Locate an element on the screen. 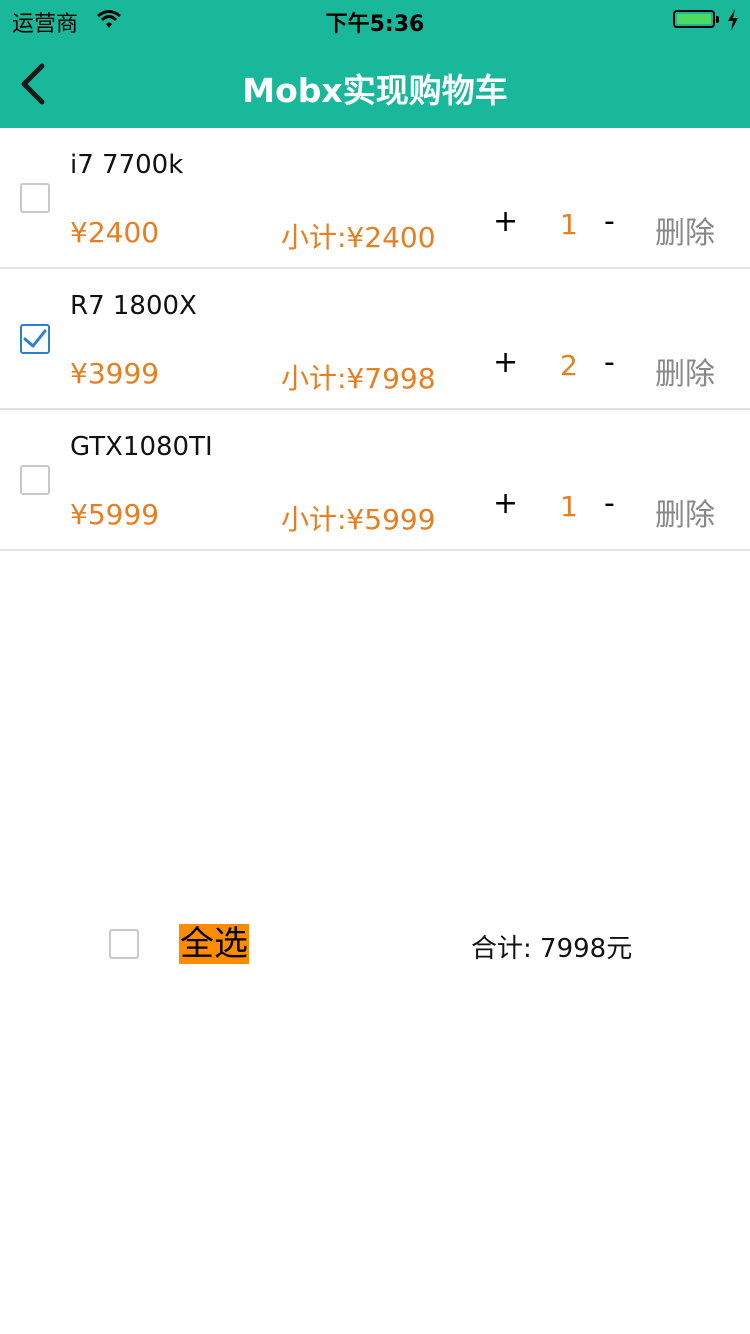 The image size is (750, 1334). item-price: ¥2400 is located at coordinates (115, 232).